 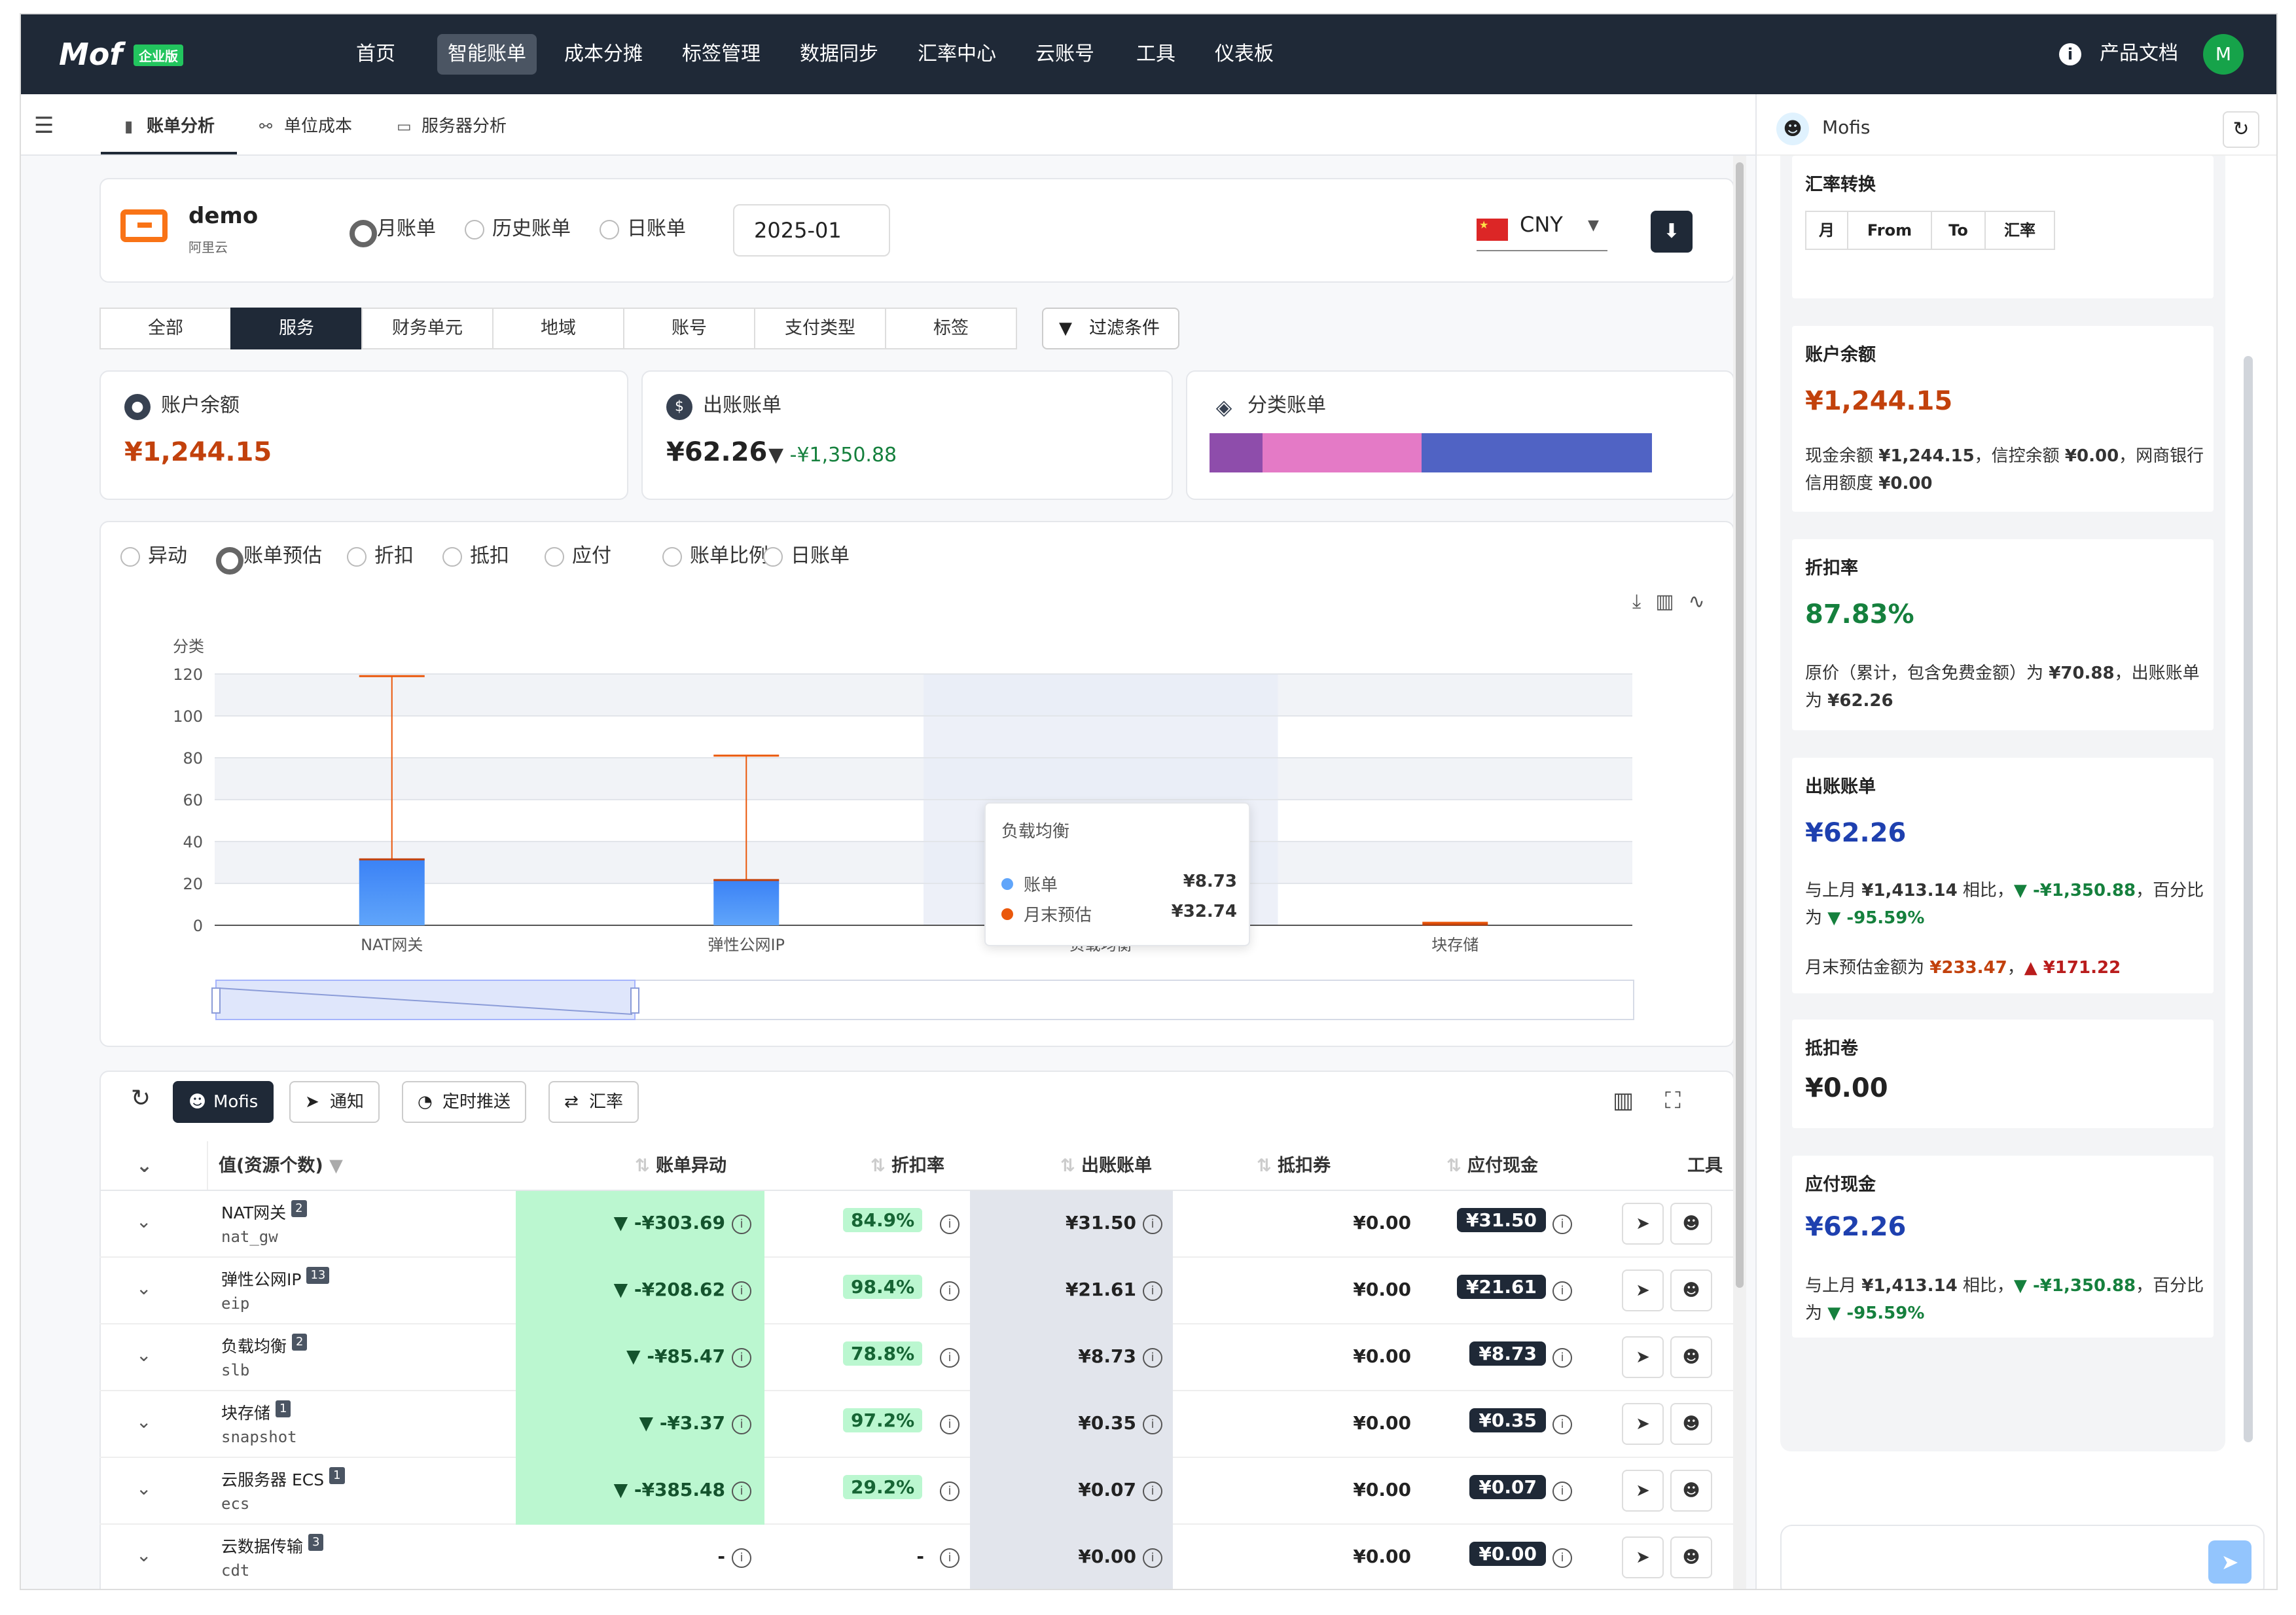 What do you see at coordinates (144, 1166) in the screenshot?
I see `collapse-all-icon: ⌄` at bounding box center [144, 1166].